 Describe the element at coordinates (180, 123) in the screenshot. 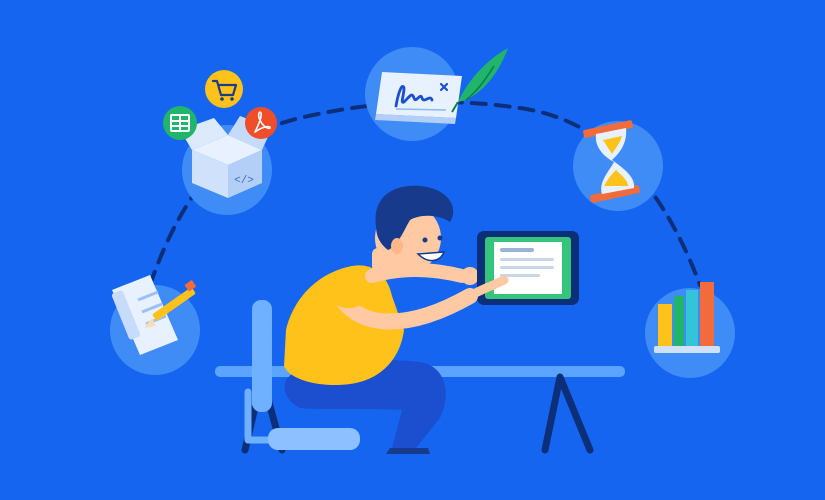

I see `spreadsheet-icon` at that location.